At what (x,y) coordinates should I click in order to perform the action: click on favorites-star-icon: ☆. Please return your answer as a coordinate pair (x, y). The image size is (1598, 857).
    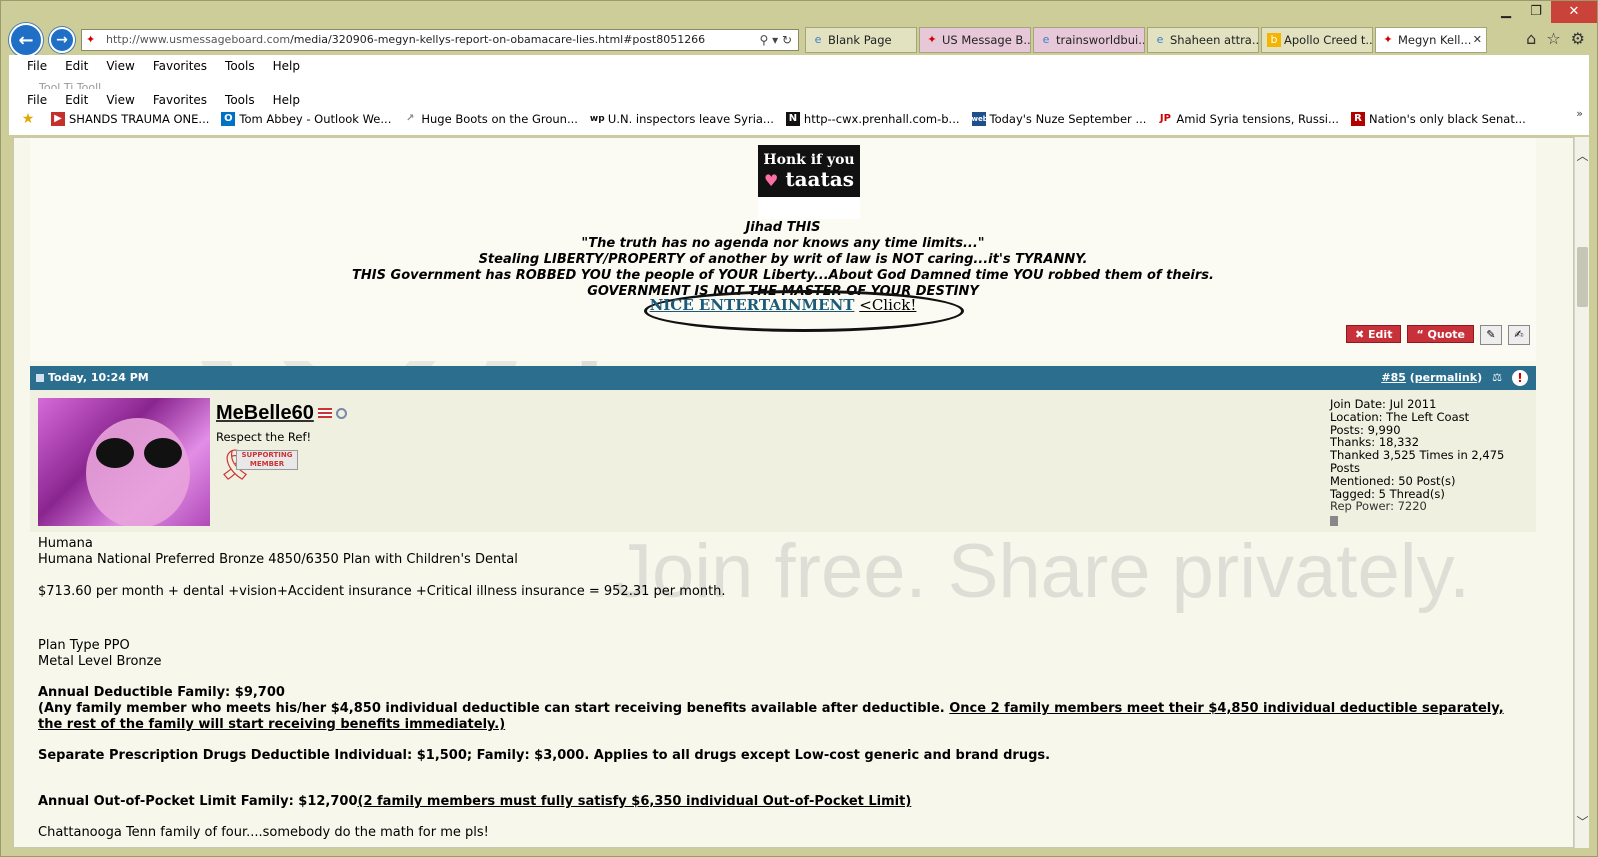
    Looking at the image, I should click on (1553, 38).